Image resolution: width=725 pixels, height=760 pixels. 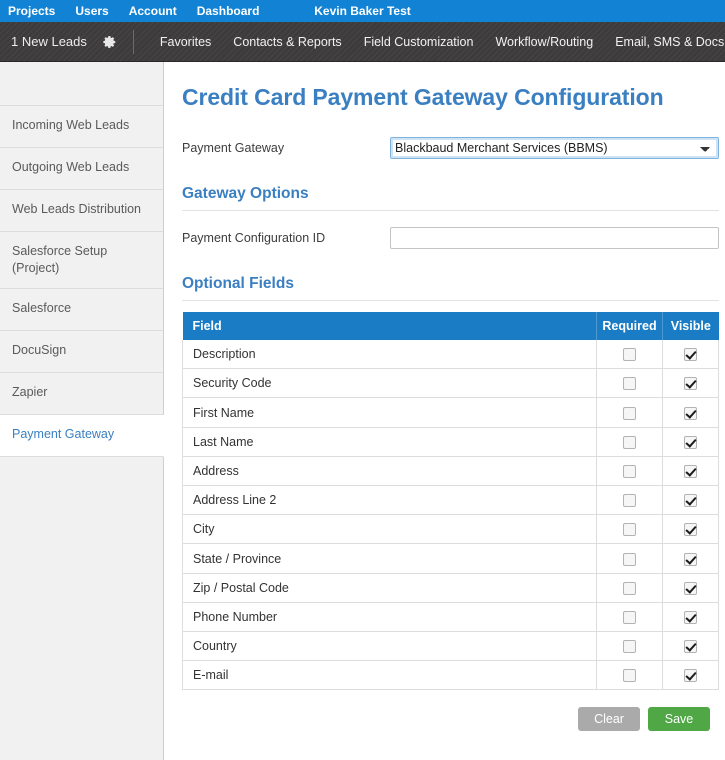 What do you see at coordinates (81, 351) in the screenshot?
I see `sidebar-item-docusign: DocuSign` at bounding box center [81, 351].